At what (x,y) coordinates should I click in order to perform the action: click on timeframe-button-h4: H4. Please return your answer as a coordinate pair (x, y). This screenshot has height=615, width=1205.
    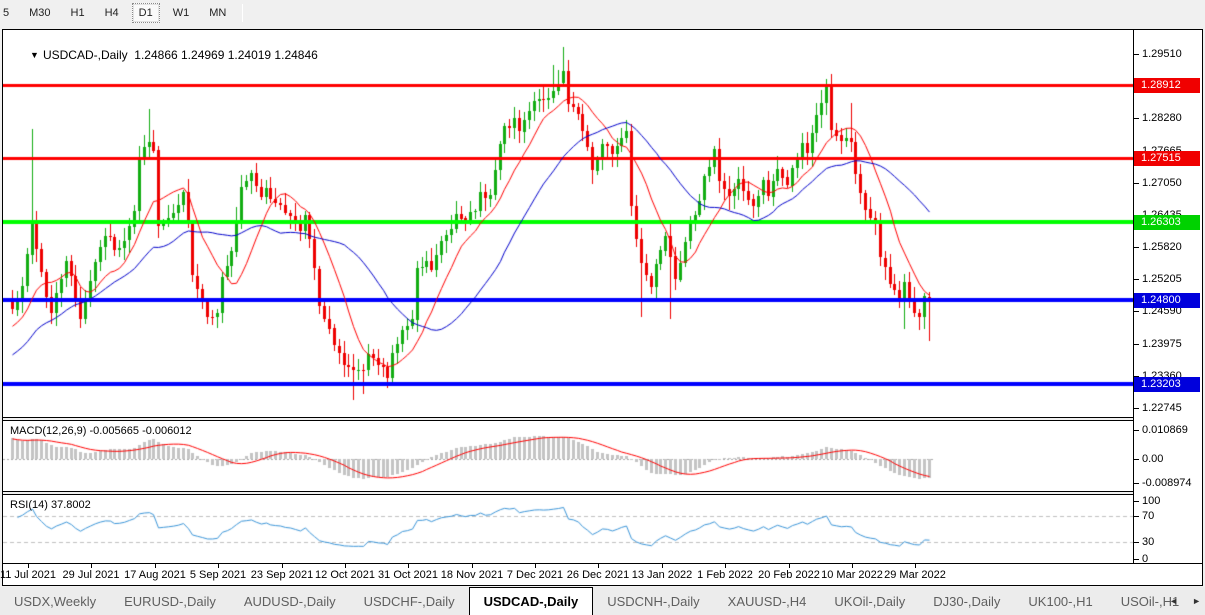
    Looking at the image, I should click on (112, 13).